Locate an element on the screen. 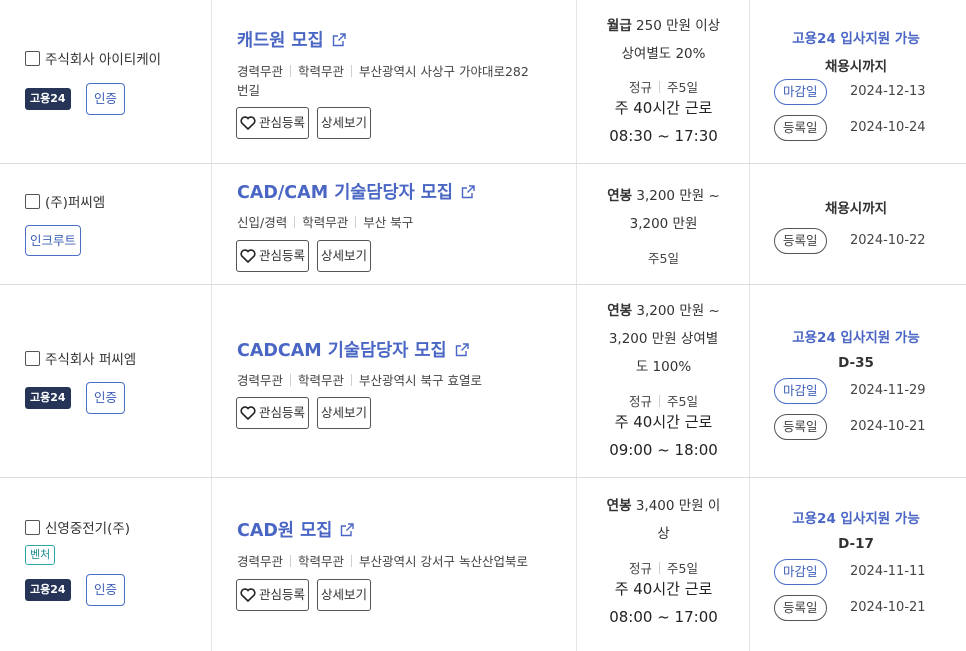  registered-date: 2024-10-22 is located at coordinates (888, 240).